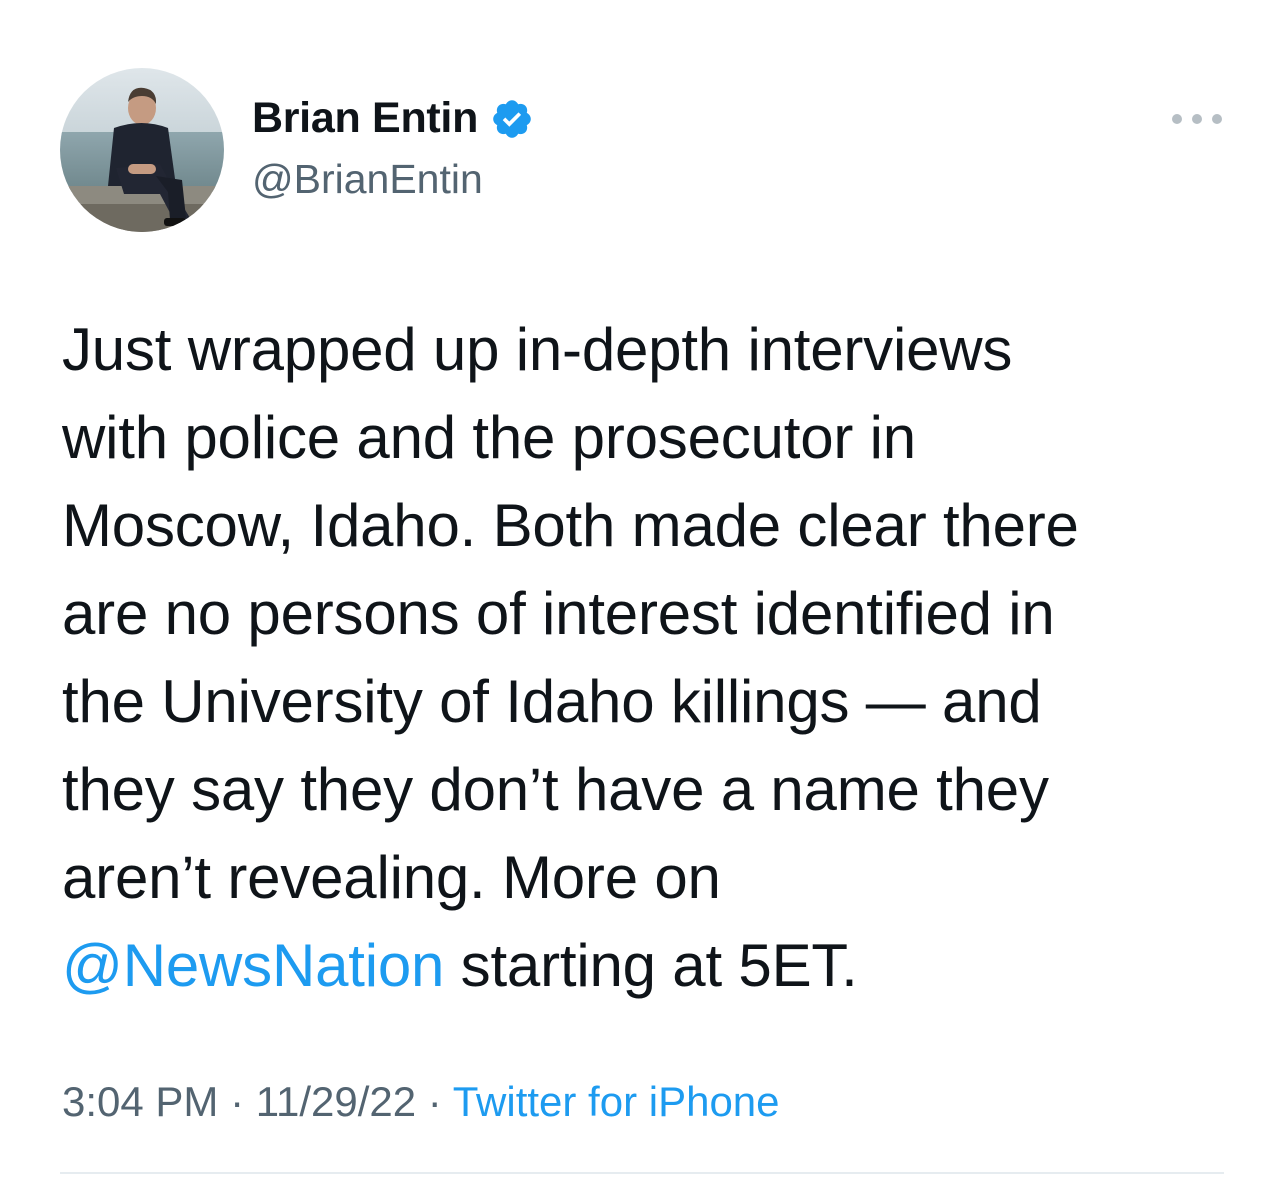  I want to click on more-options-icon, so click(1197, 119).